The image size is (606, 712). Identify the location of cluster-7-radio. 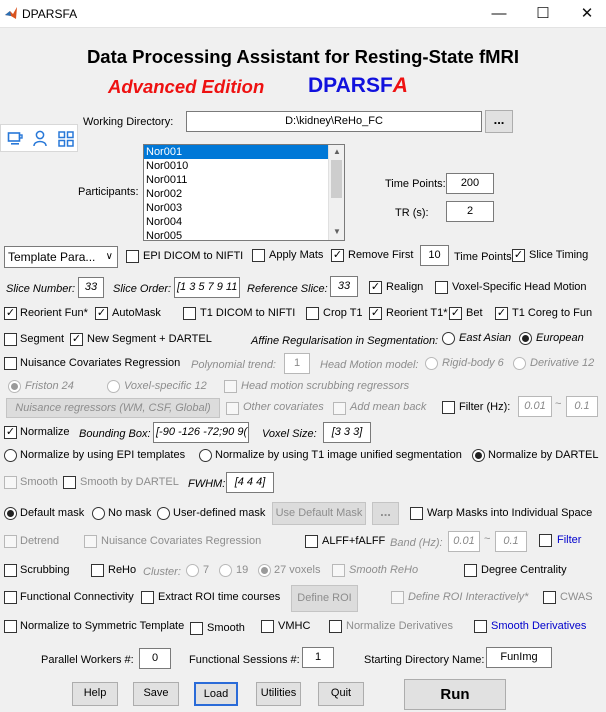
(192, 570).